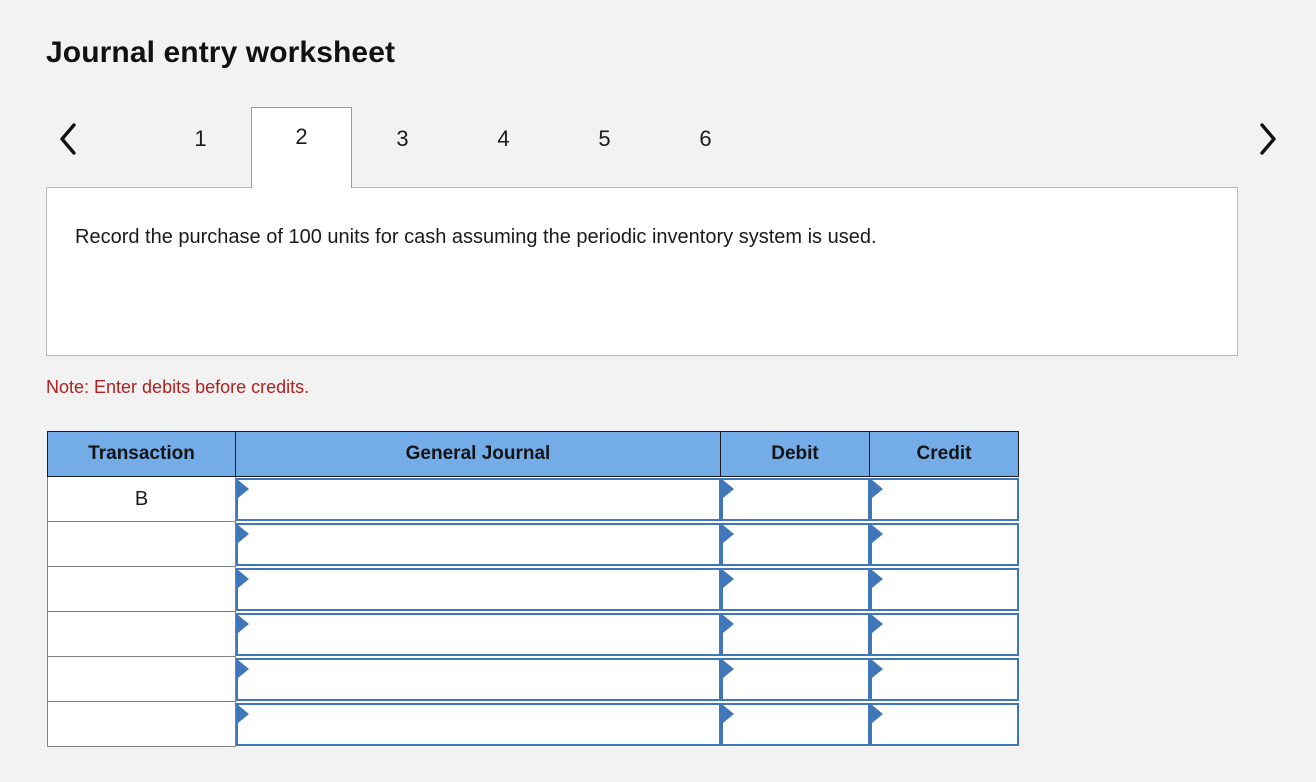 The width and height of the screenshot is (1316, 782). Describe the element at coordinates (944, 454) in the screenshot. I see `column-header-credit: Credit` at that location.